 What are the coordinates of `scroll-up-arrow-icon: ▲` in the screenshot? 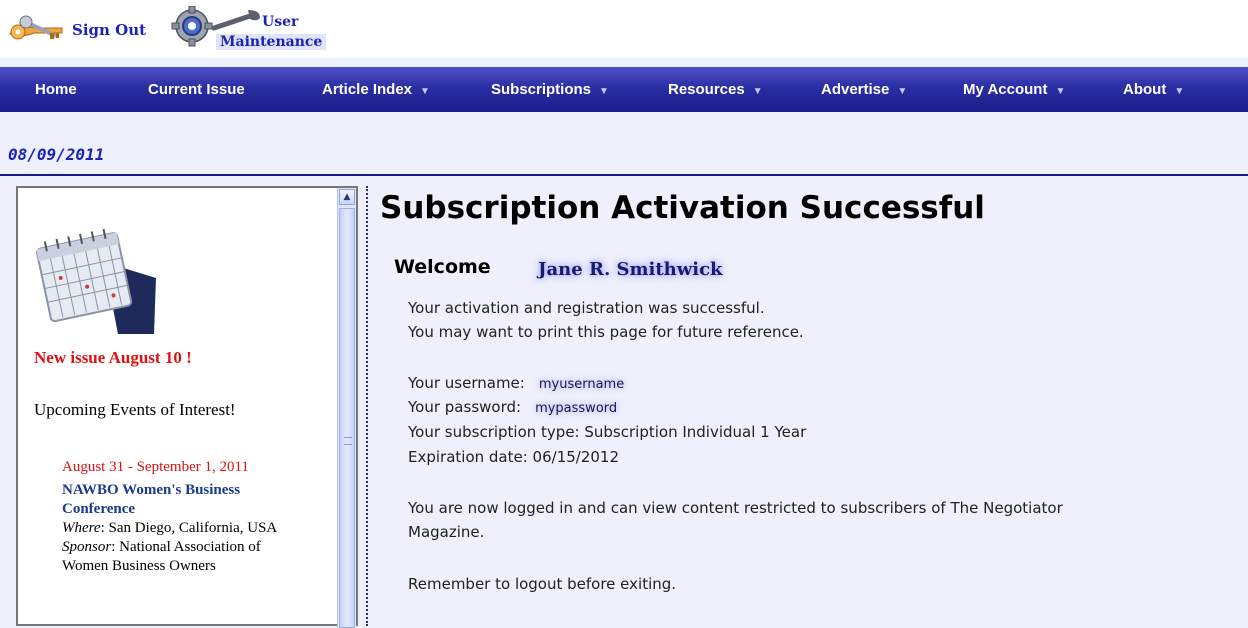 It's located at (347, 197).